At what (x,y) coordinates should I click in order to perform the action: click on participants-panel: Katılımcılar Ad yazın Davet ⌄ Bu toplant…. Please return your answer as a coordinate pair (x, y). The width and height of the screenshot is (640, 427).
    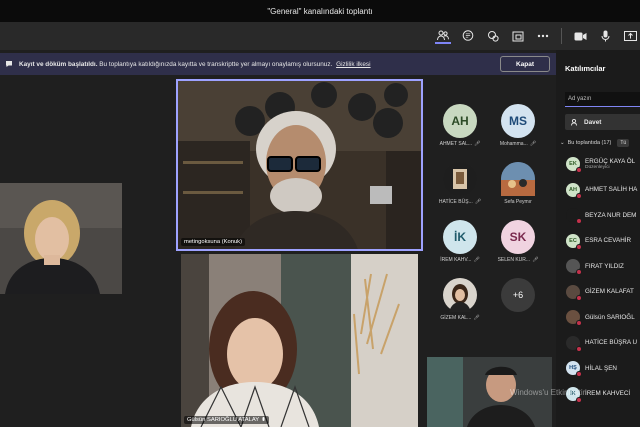
    Looking at the image, I should click on (598, 238).